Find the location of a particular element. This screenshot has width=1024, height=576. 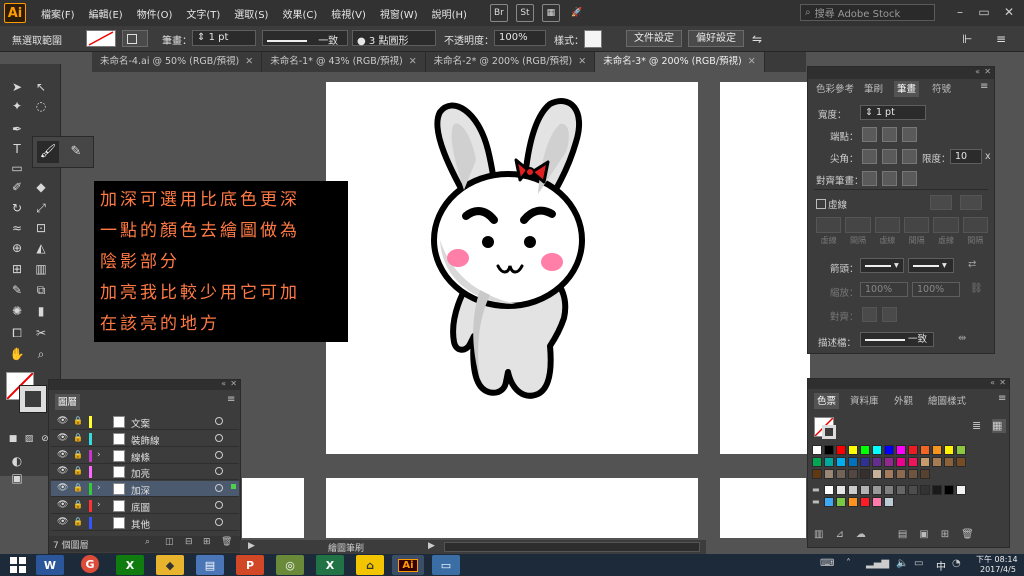

new-swatch-icon: ⊞ is located at coordinates (945, 536).